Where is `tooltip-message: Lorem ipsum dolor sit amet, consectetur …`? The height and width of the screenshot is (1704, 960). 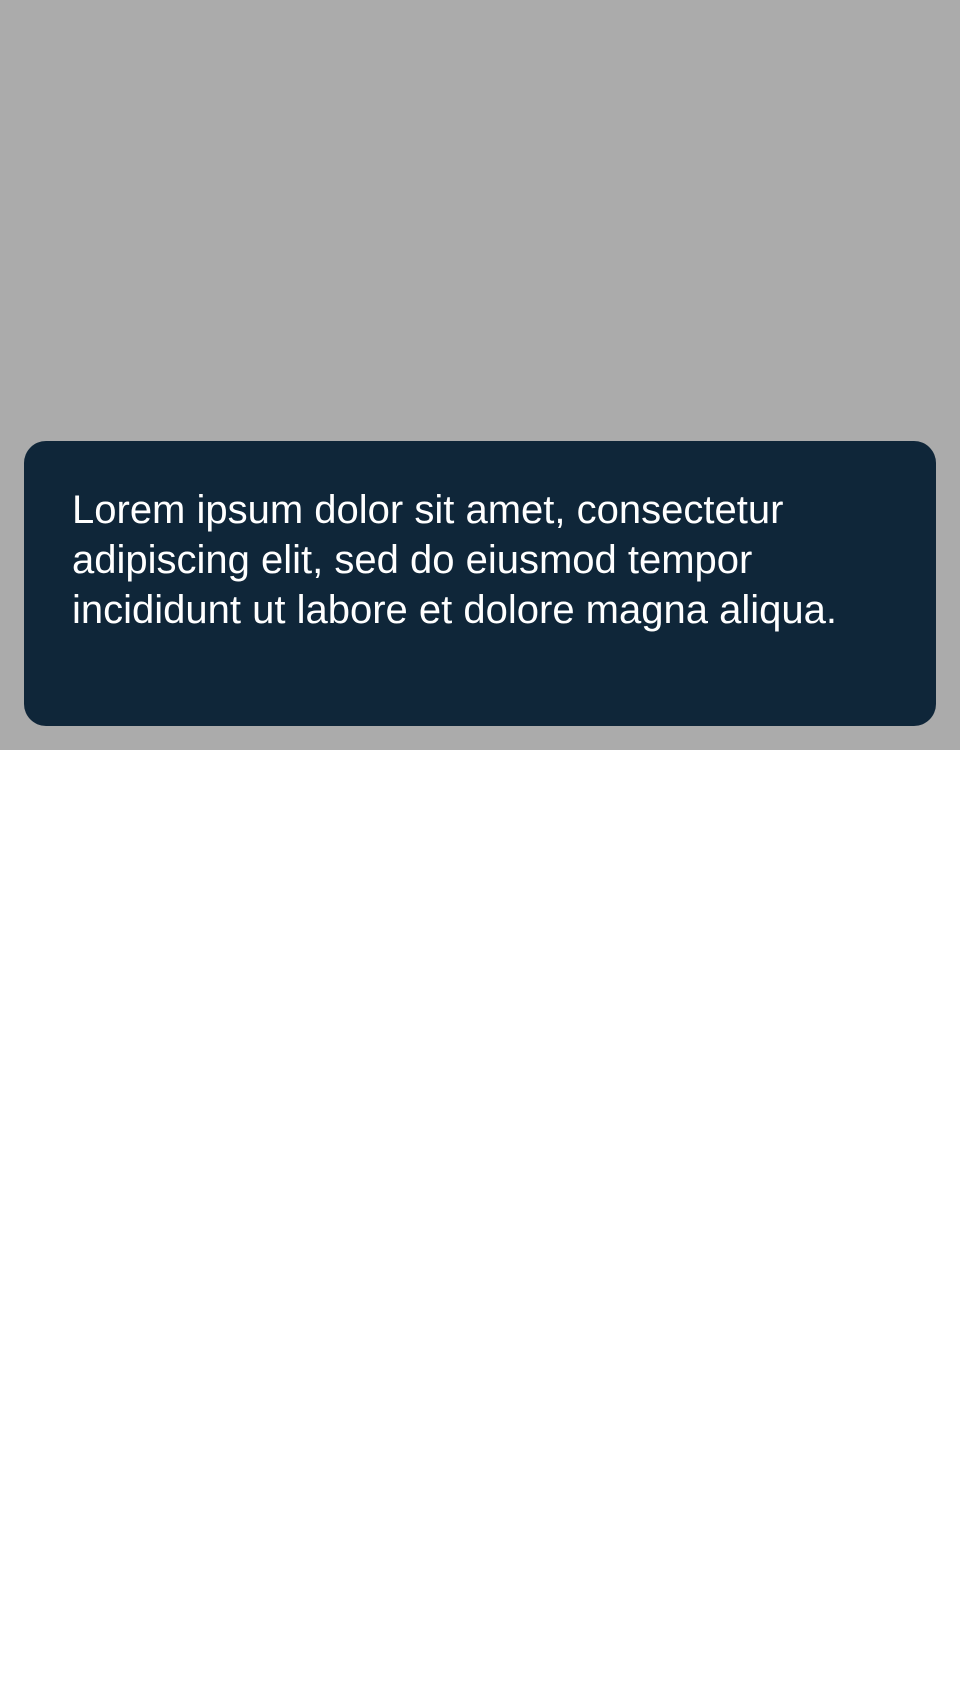 tooltip-message: Lorem ipsum dolor sit amet, consectetur … is located at coordinates (454, 560).